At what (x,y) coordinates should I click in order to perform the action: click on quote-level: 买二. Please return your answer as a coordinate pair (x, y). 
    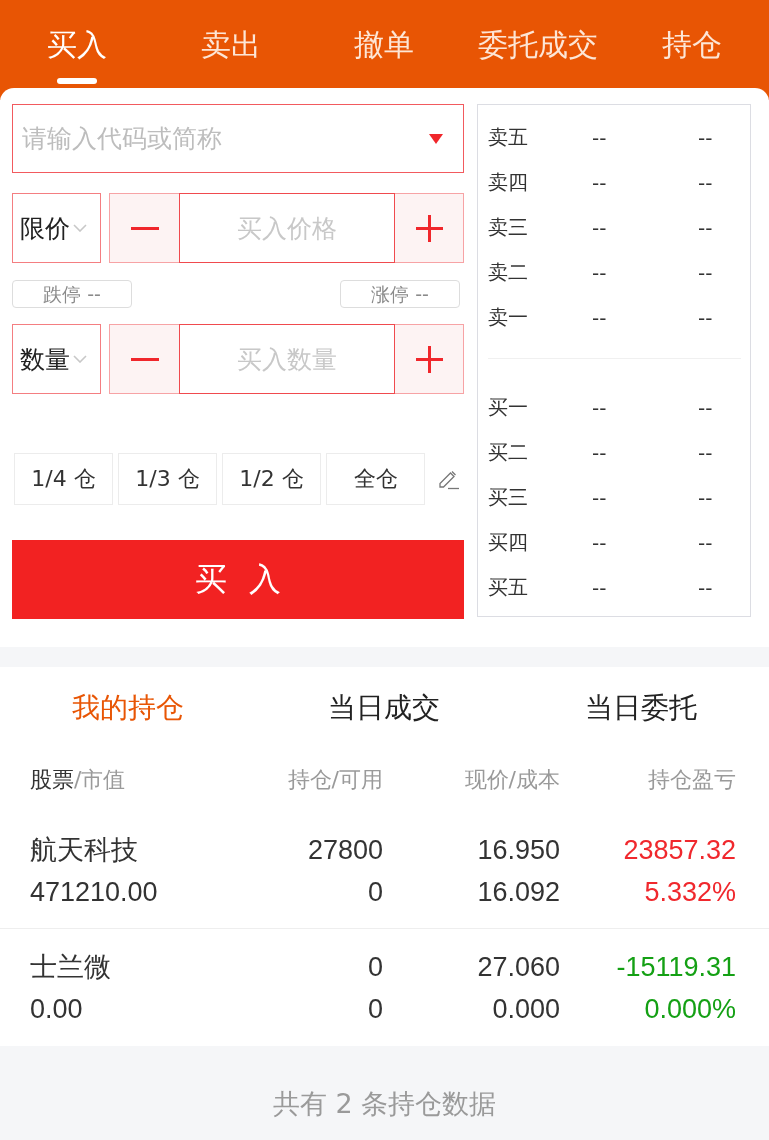
    Looking at the image, I should click on (508, 452).